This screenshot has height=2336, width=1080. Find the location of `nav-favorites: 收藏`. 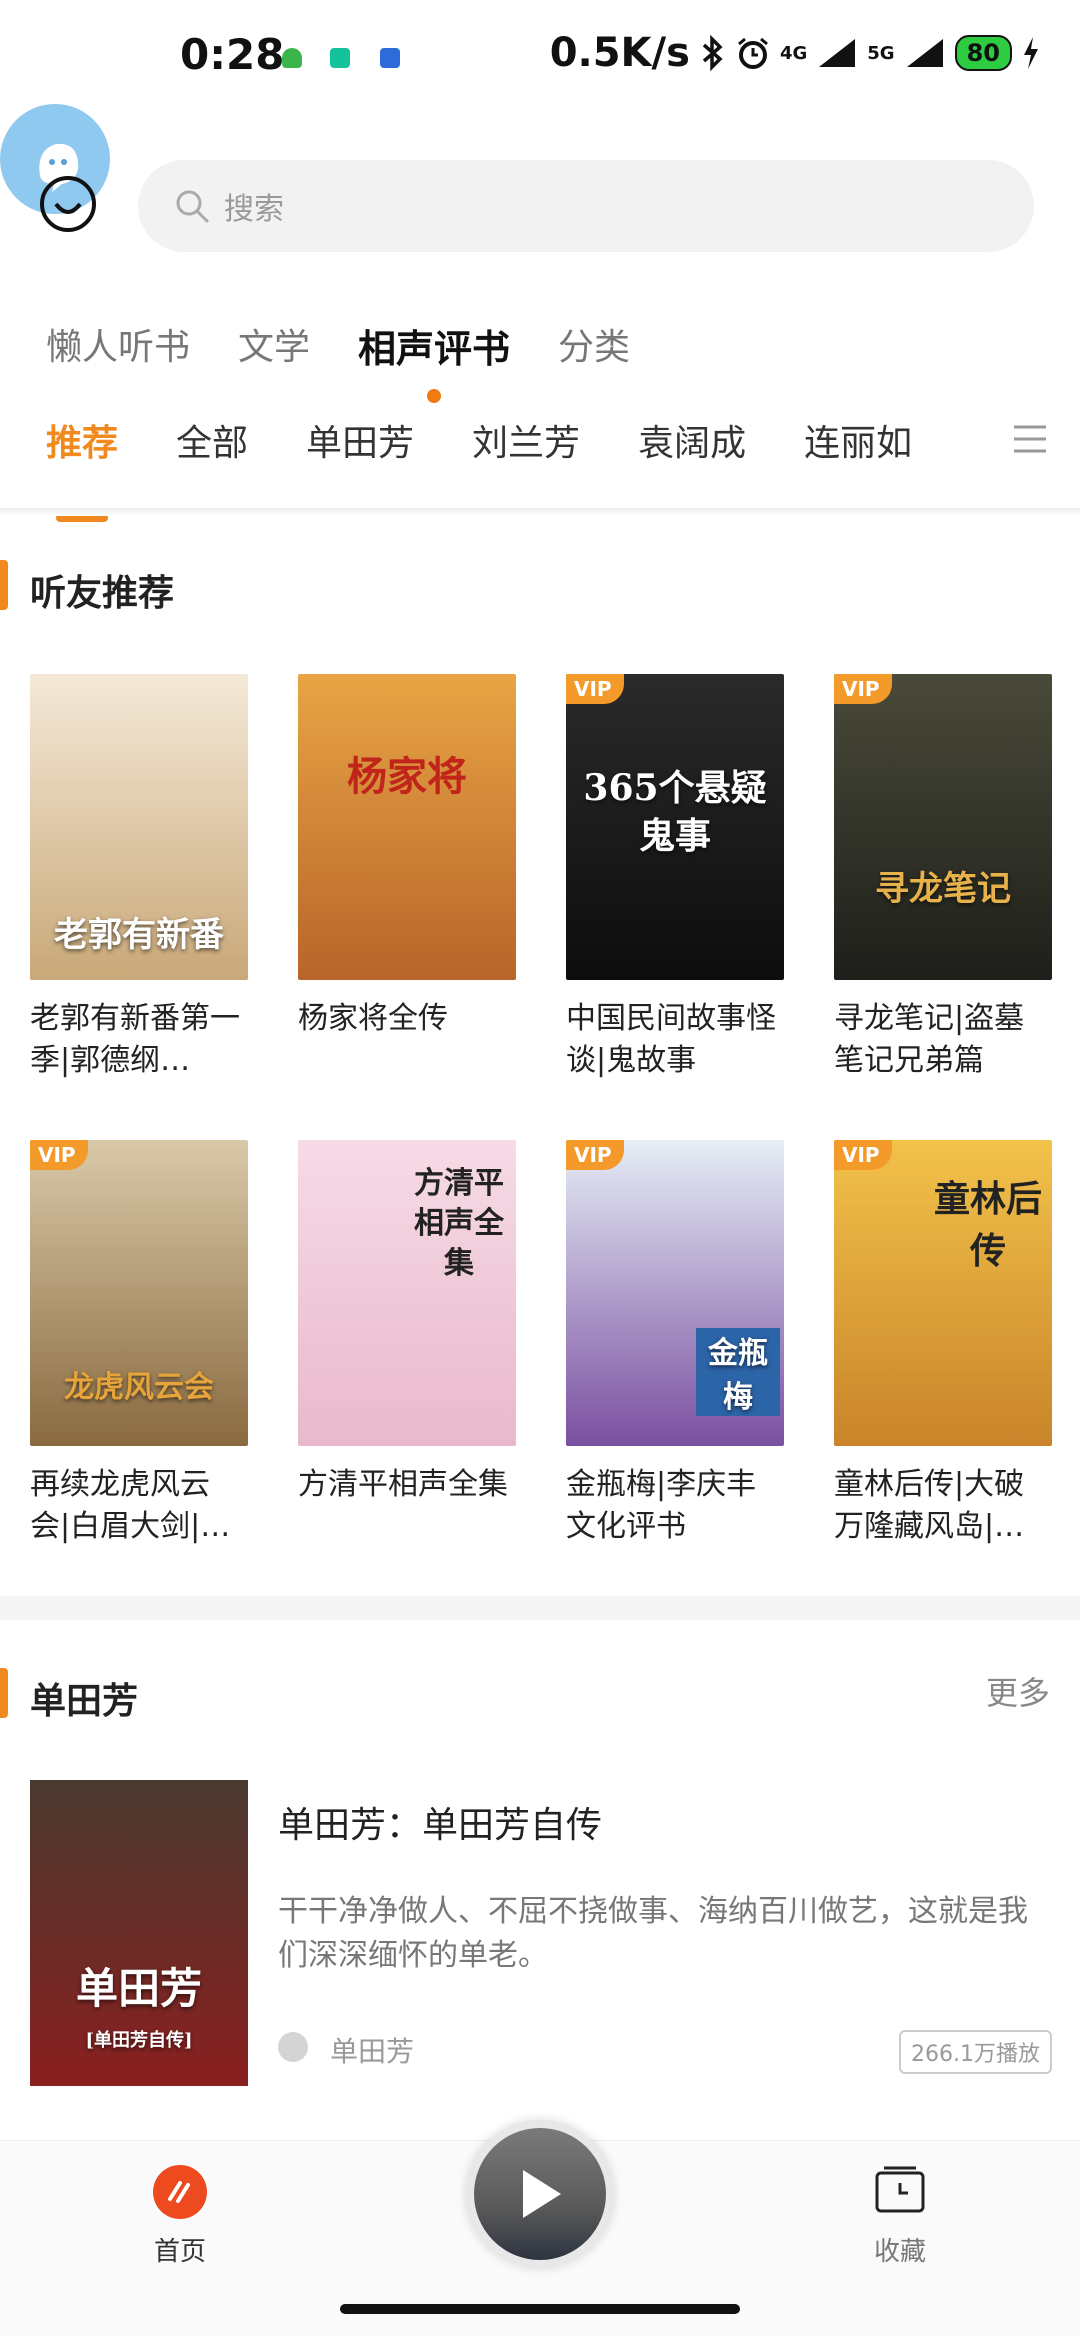

nav-favorites: 收藏 is located at coordinates (900, 2216).